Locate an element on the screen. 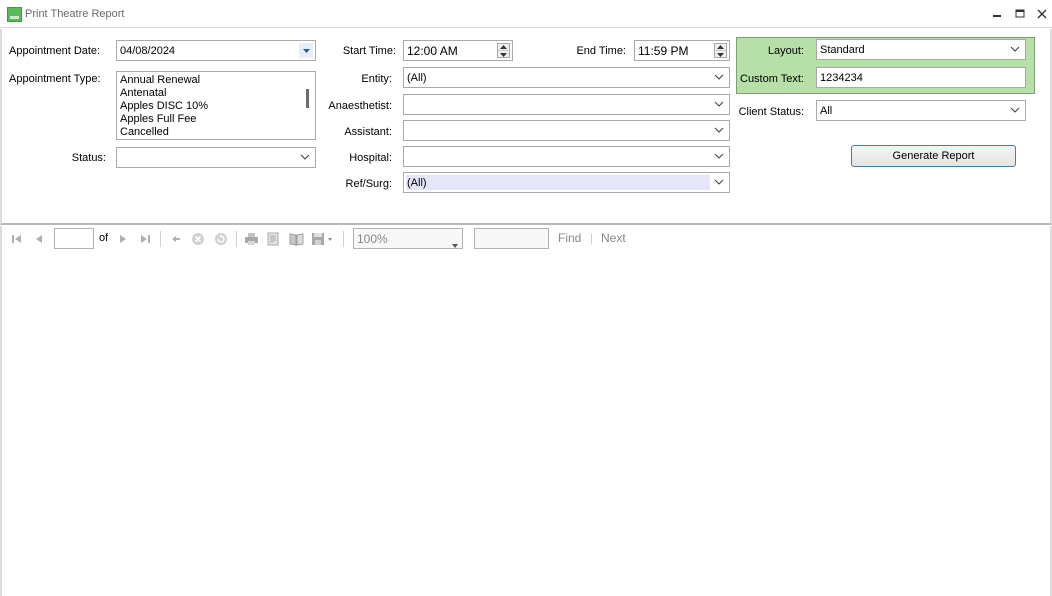 The image size is (1052, 596). minimize-icon is located at coordinates (997, 16).